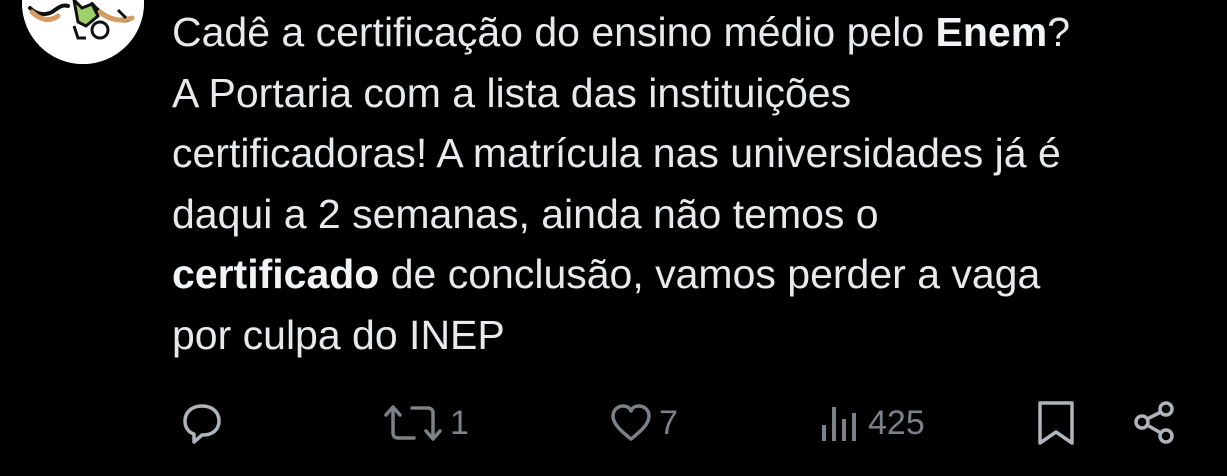 Image resolution: width=1227 pixels, height=476 pixels. I want to click on tweet-text-segment: de conclusão, vamos perder a vaga, so click(710, 274).